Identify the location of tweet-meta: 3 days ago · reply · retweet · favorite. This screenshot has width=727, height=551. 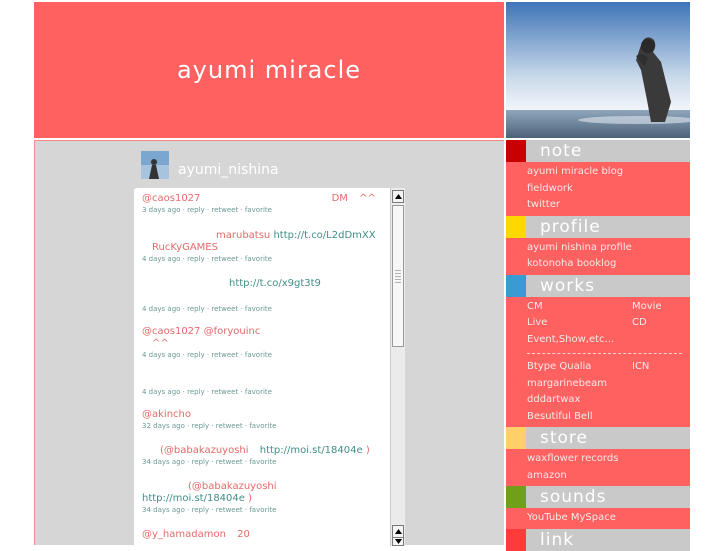
(265, 210).